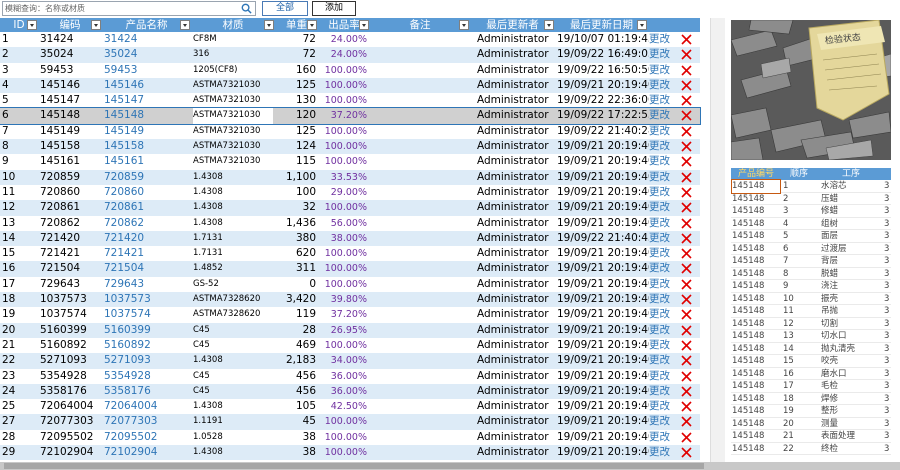  Describe the element at coordinates (285, 8) in the screenshot. I see `show-all-button: 全部` at that location.